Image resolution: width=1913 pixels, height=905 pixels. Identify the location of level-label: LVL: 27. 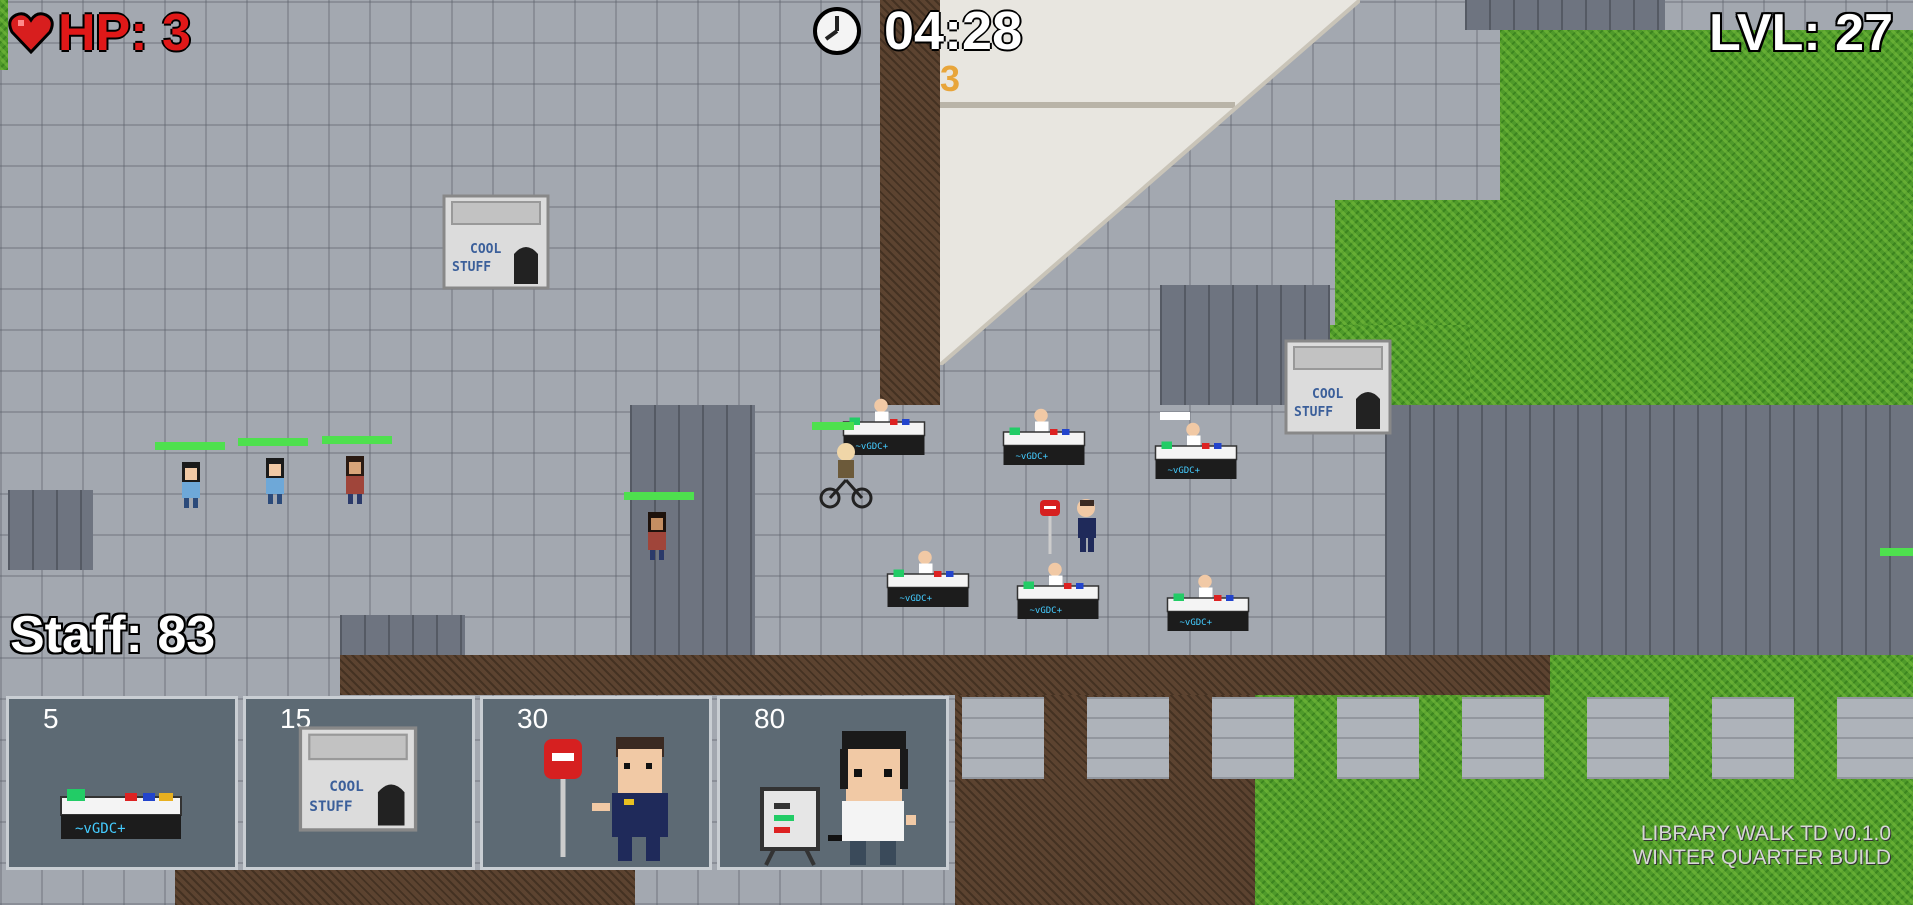
(1801, 33).